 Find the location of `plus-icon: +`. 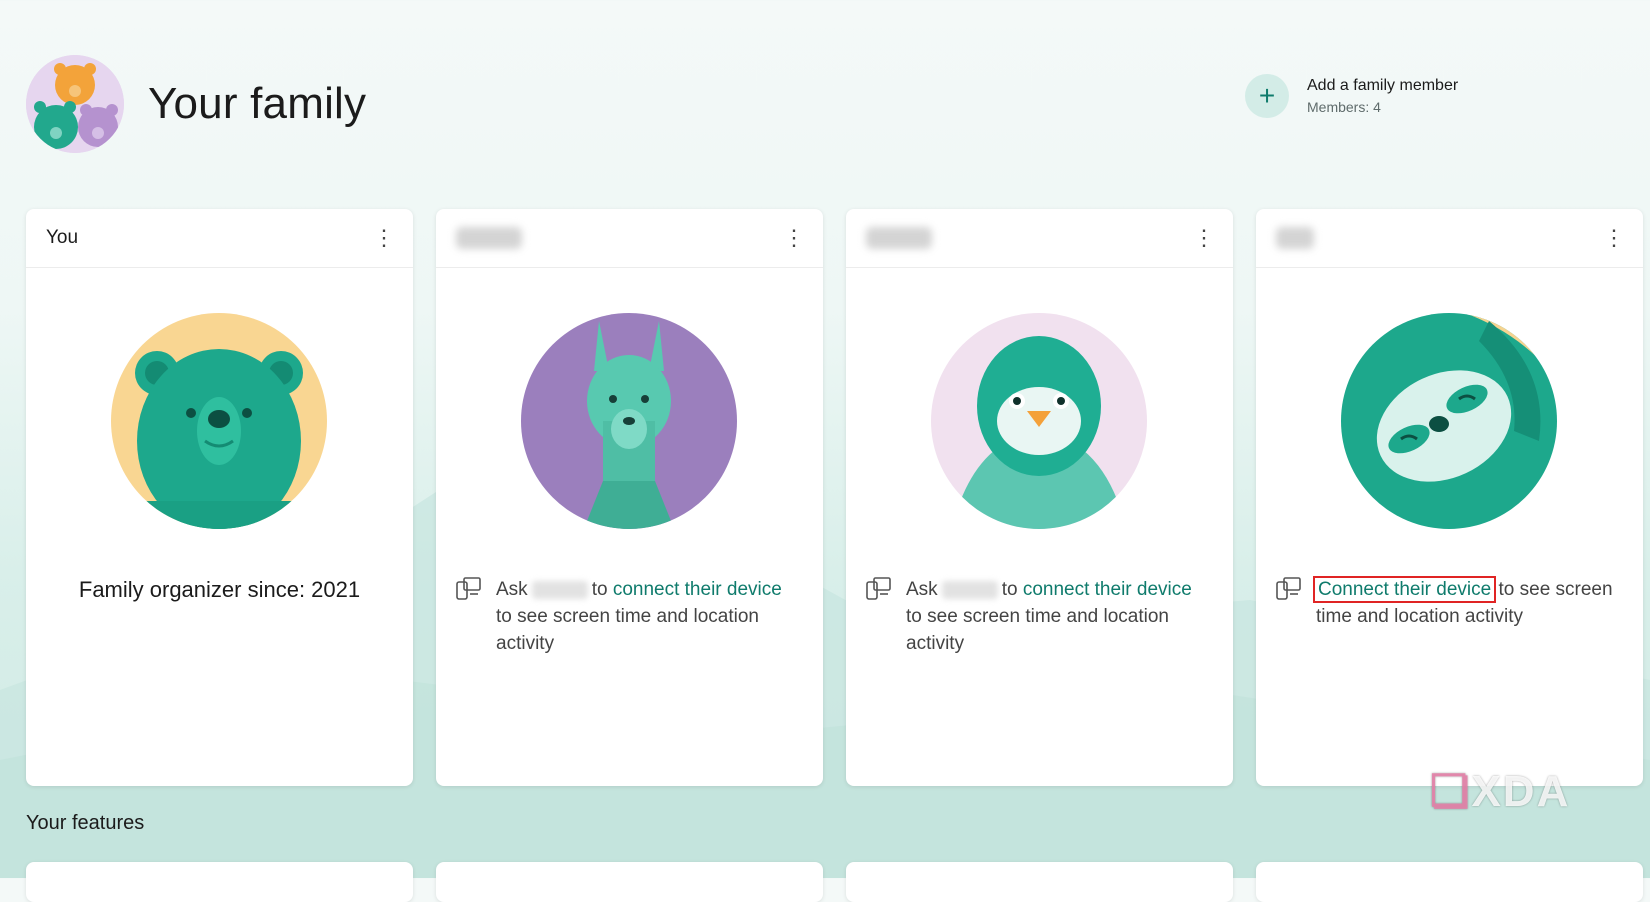

plus-icon: + is located at coordinates (1267, 96).